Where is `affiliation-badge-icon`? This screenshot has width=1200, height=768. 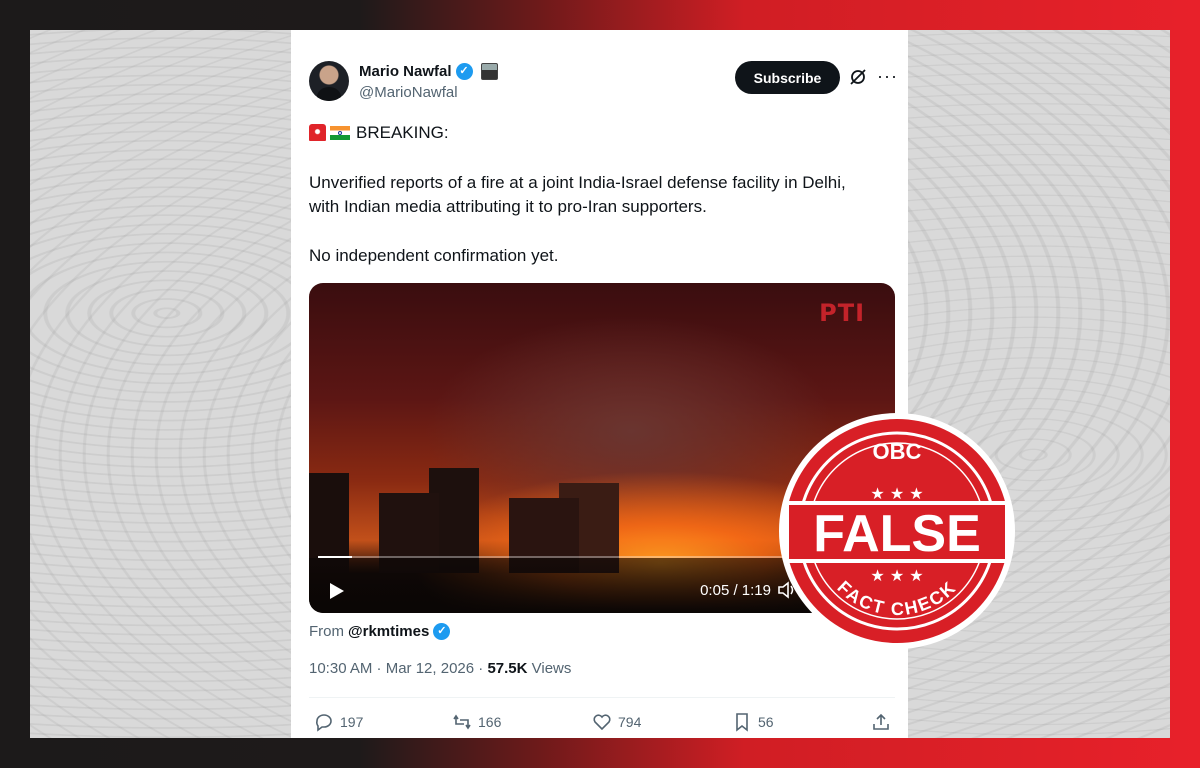
affiliation-badge-icon is located at coordinates (489, 71).